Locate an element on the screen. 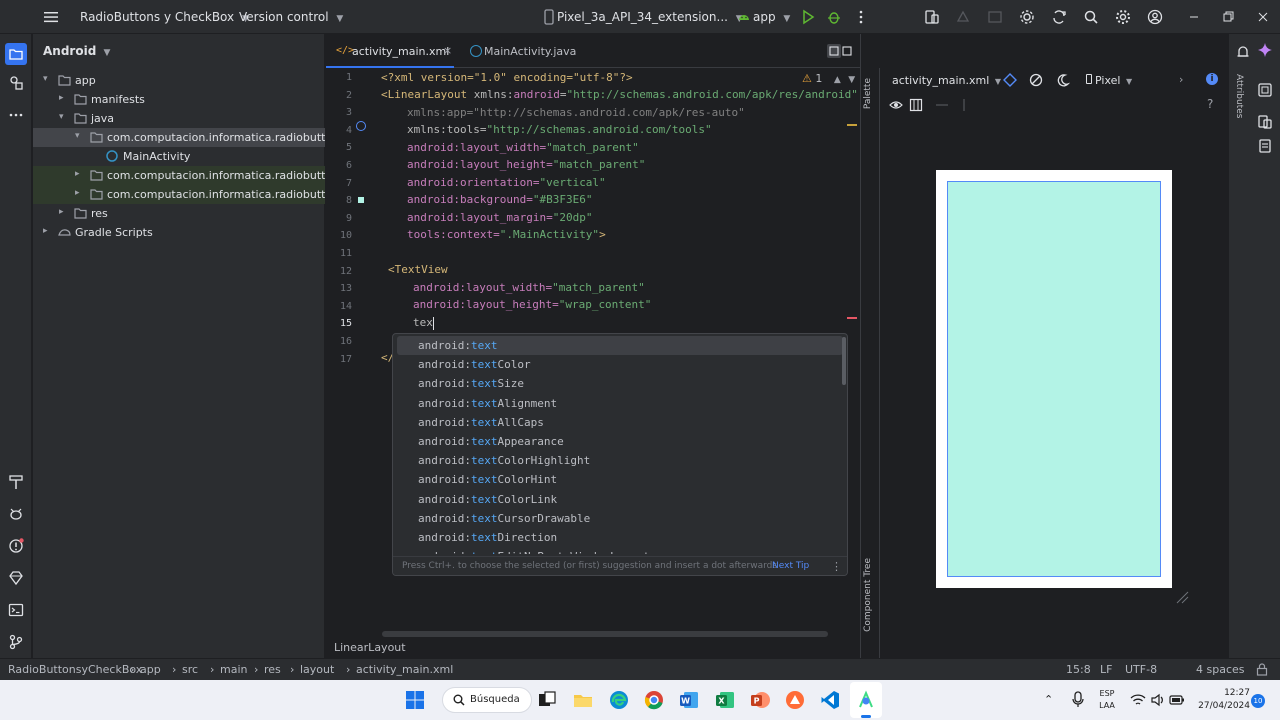  problems-icon is located at coordinates (16, 546).